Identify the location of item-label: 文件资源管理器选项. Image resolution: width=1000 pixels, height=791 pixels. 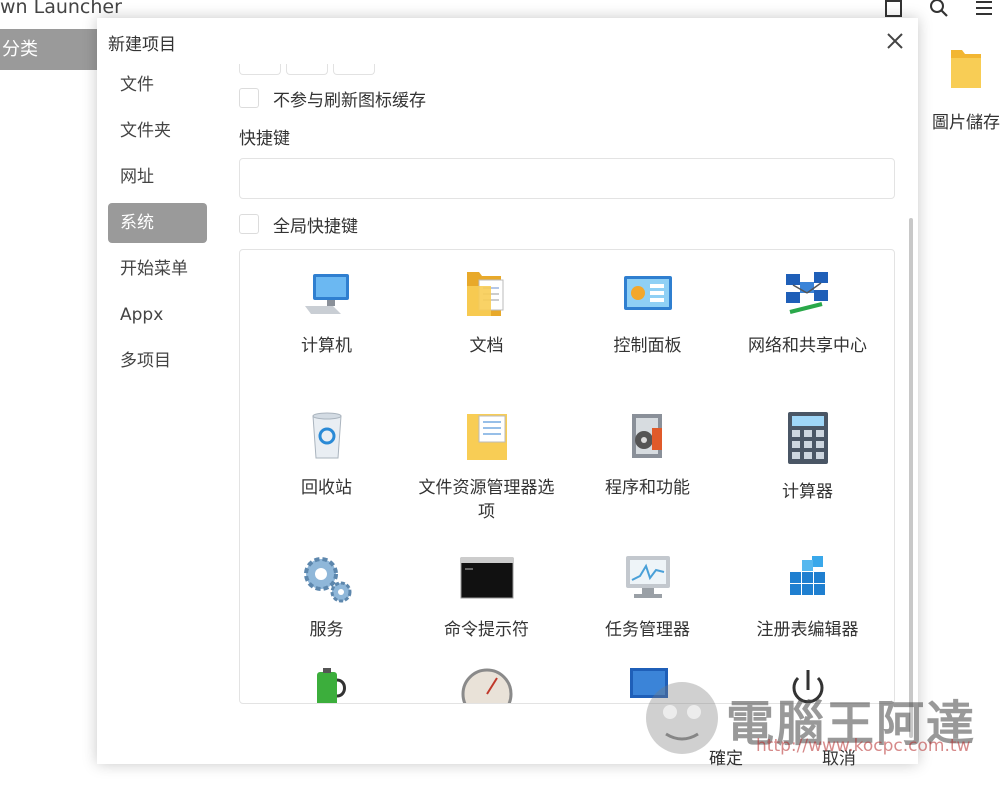
(486, 500).